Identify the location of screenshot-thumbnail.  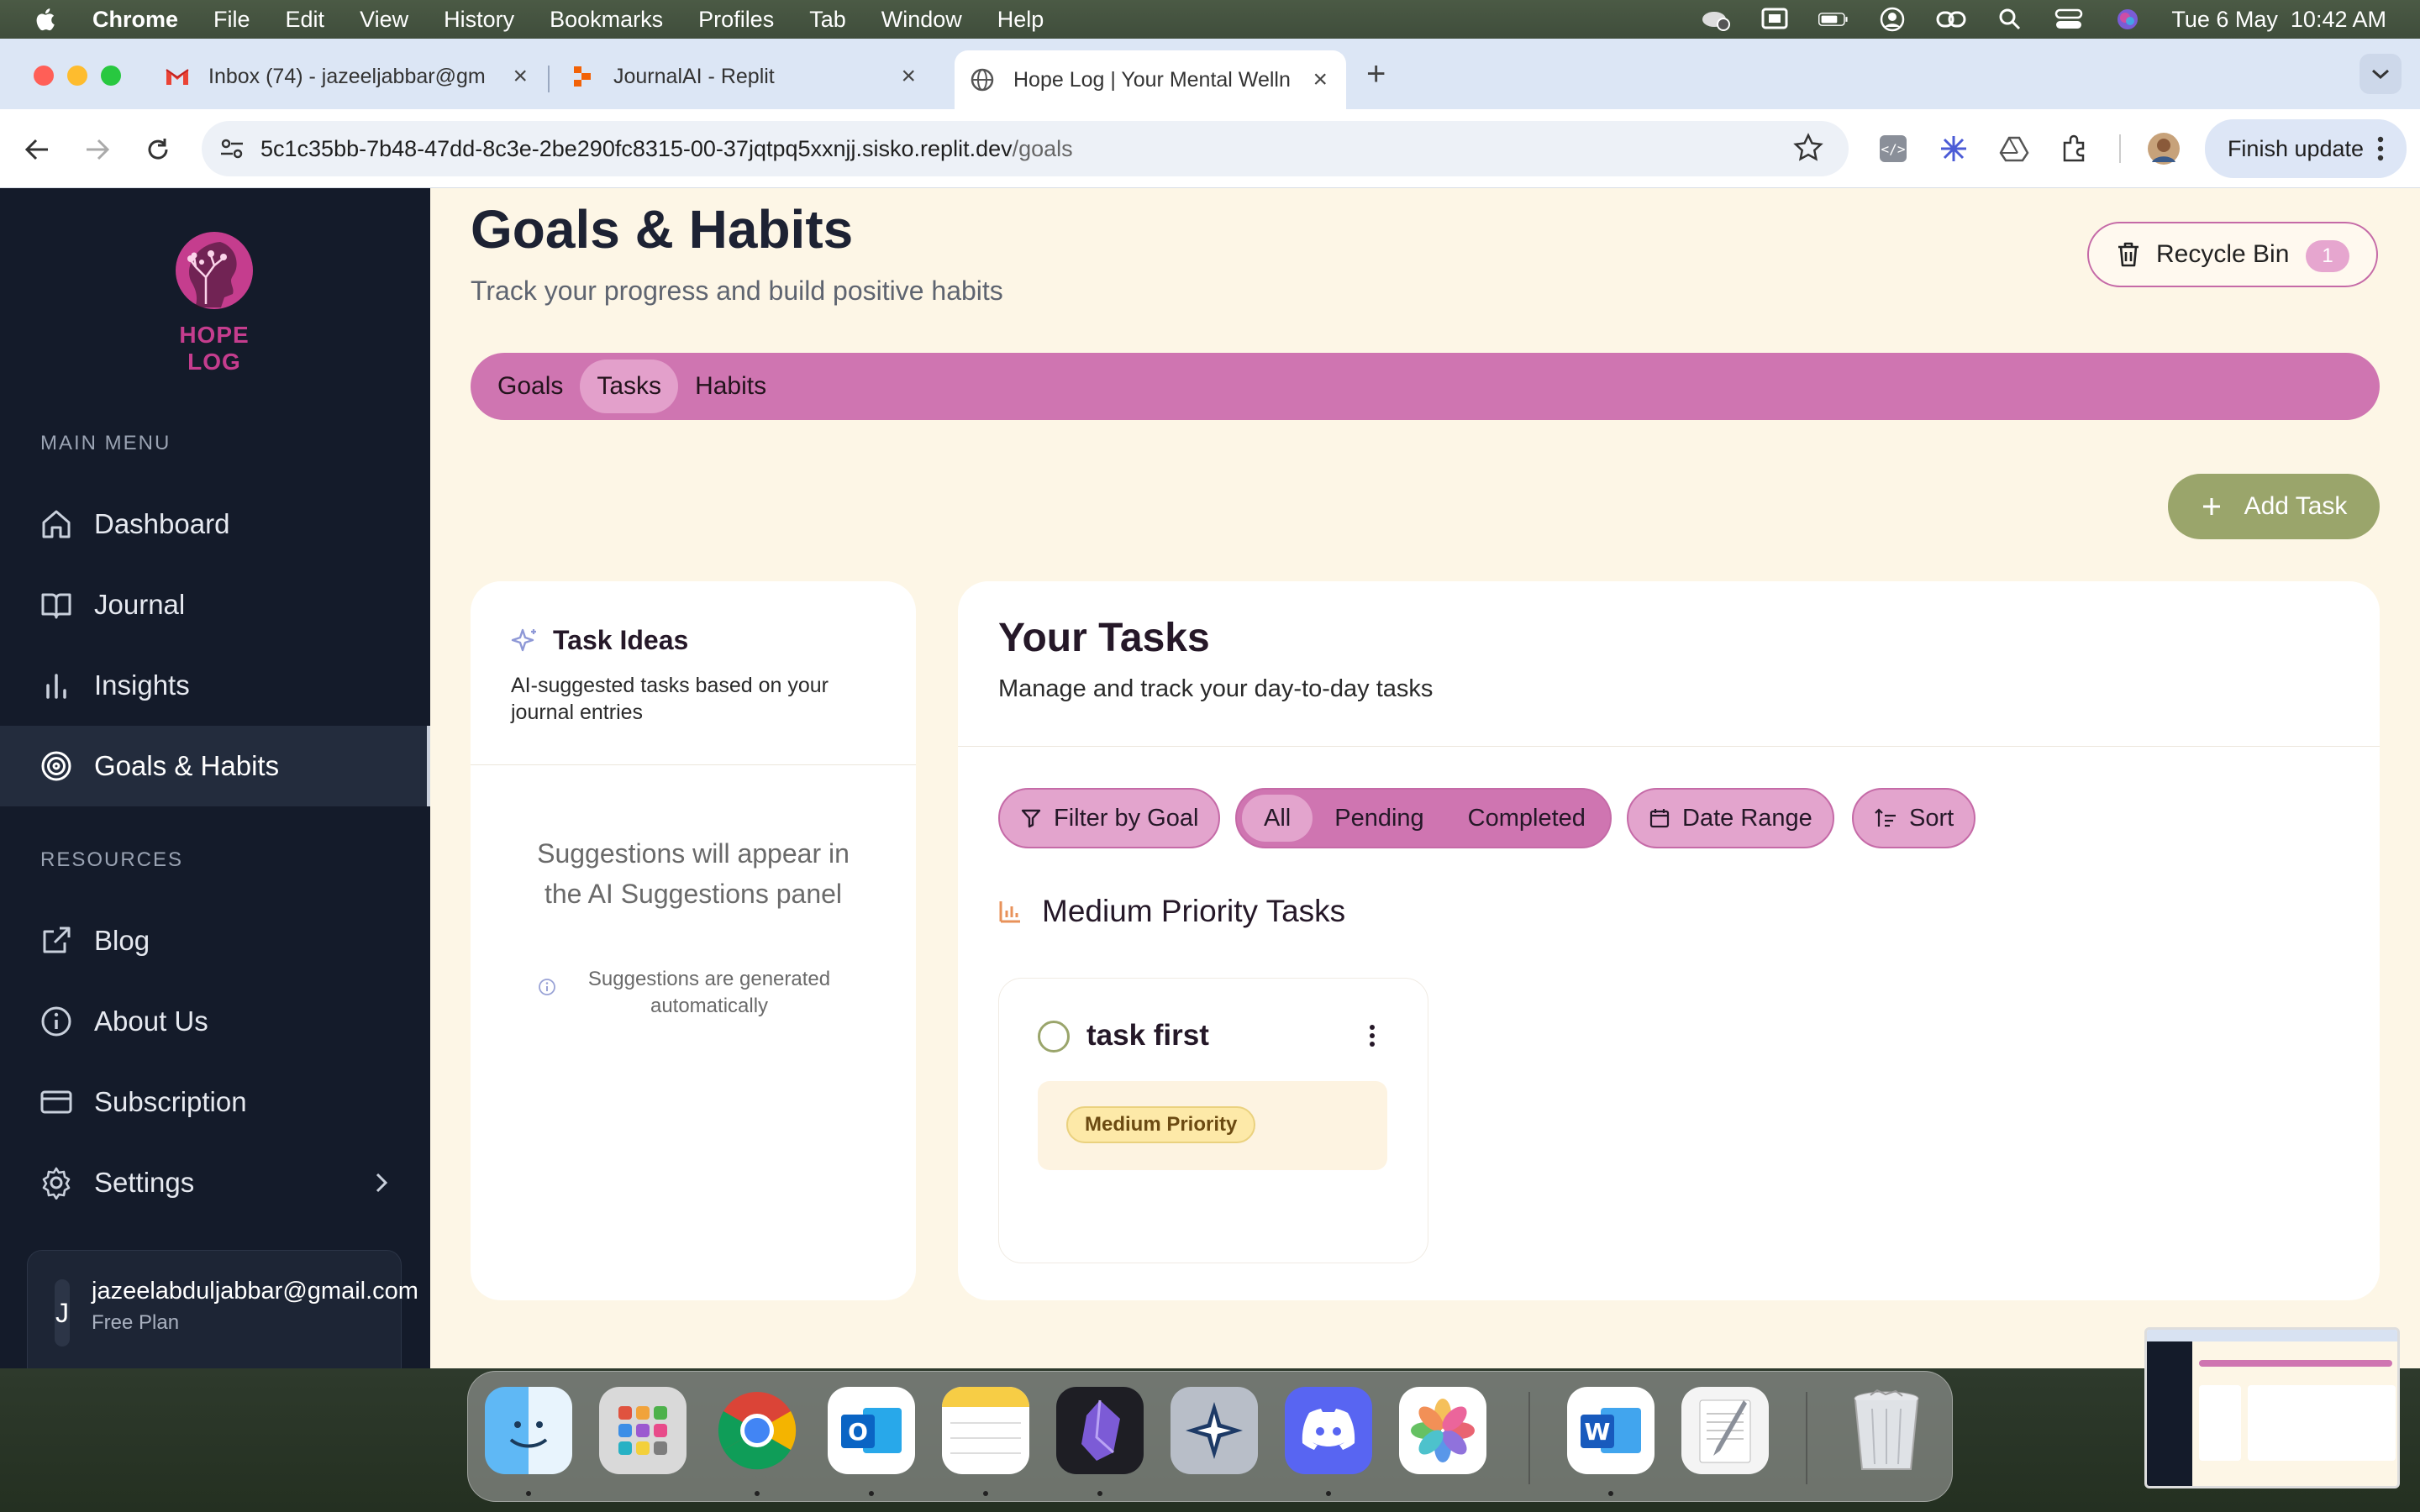
(2272, 1407).